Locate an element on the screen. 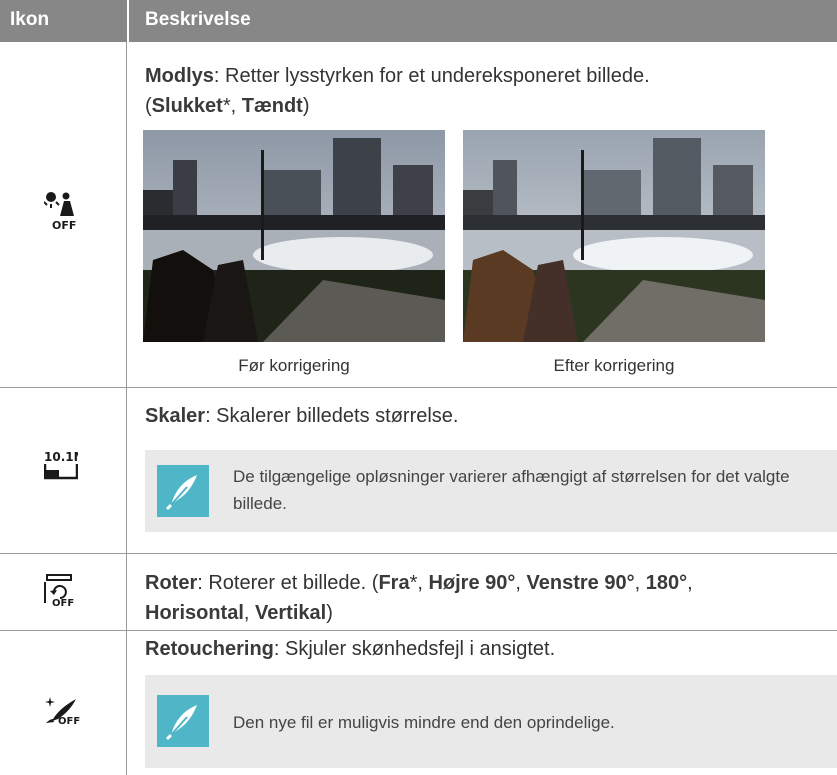 This screenshot has width=837, height=775. caption-after: Efter korrigering is located at coordinates (614, 365).